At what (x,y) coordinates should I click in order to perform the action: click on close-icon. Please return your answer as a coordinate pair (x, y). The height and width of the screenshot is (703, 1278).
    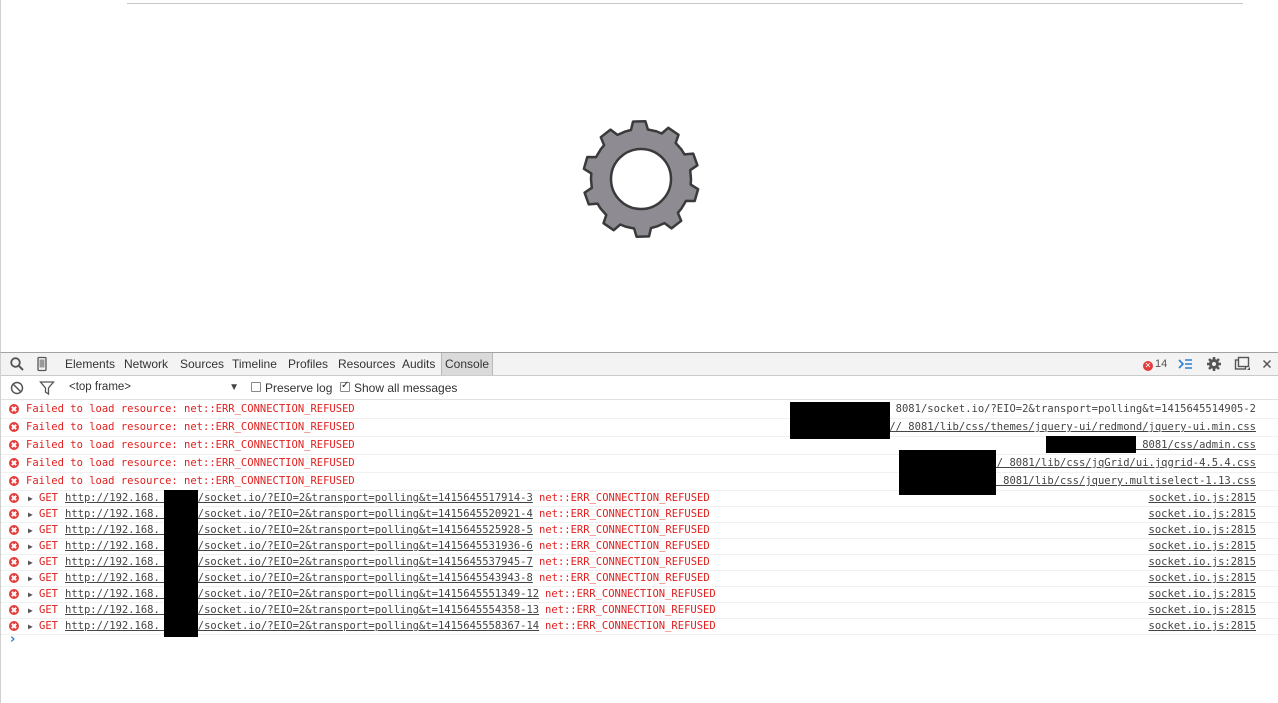
    Looking at the image, I should click on (1267, 364).